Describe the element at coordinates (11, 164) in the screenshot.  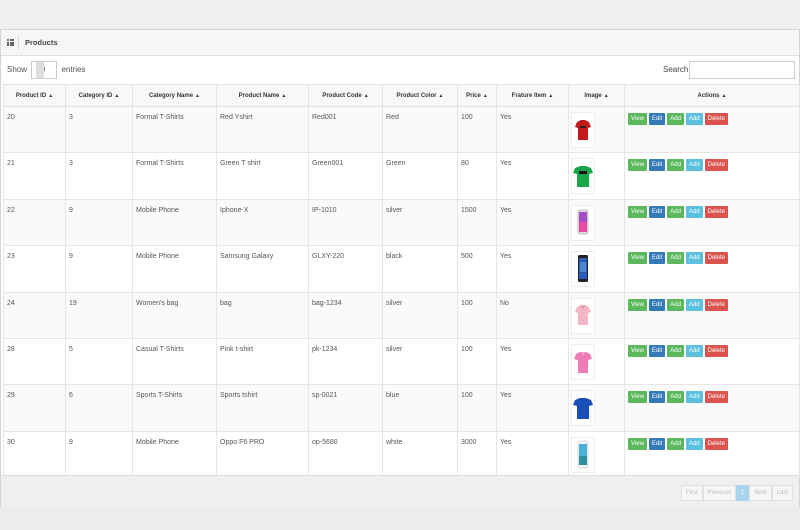
I see `product-id: 21` at that location.